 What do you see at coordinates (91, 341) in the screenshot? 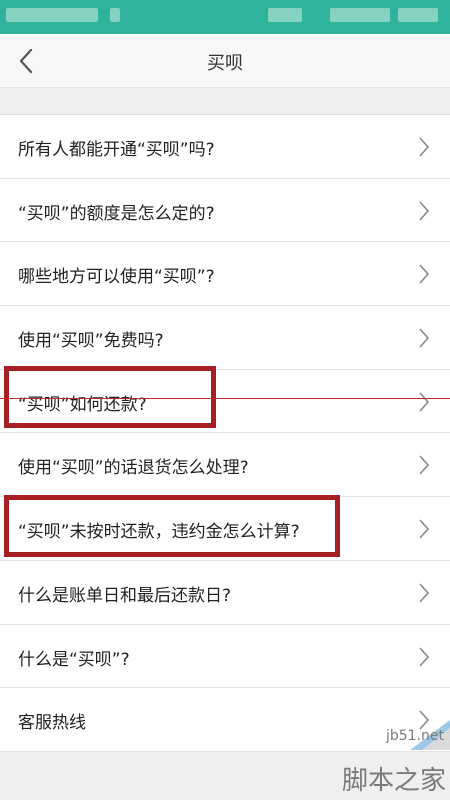
I see `faq-item-label: 使用“买呗”免费吗?` at bounding box center [91, 341].